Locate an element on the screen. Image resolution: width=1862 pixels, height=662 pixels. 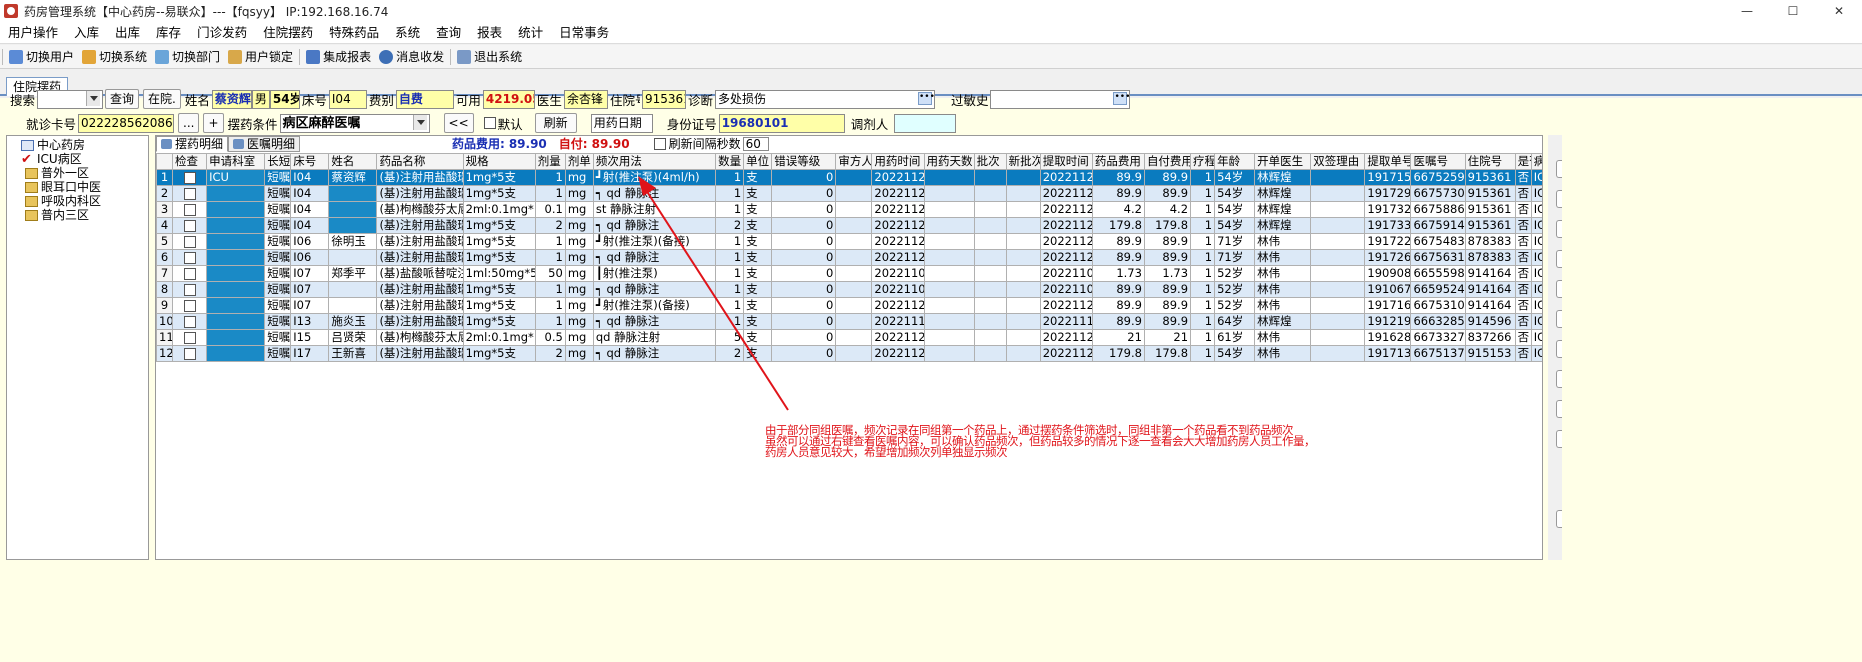
annotation-arrow is located at coordinates (713, 293).